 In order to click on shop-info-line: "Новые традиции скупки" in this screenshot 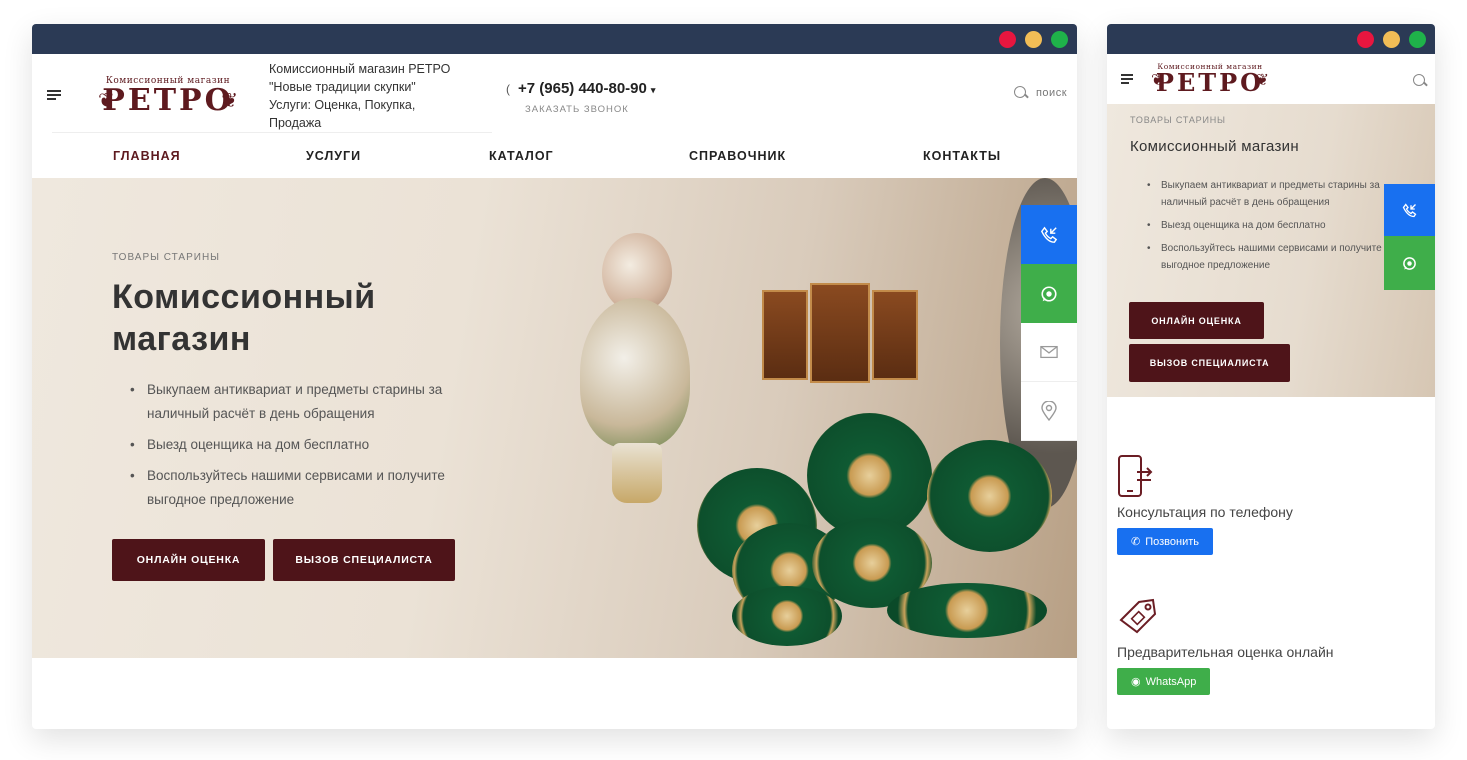, I will do `click(342, 87)`.